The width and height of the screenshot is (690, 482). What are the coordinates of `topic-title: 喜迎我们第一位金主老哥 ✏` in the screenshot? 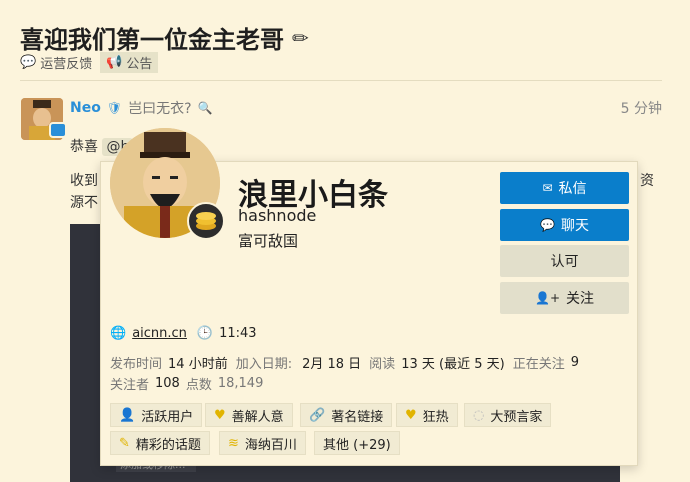 It's located at (164, 37).